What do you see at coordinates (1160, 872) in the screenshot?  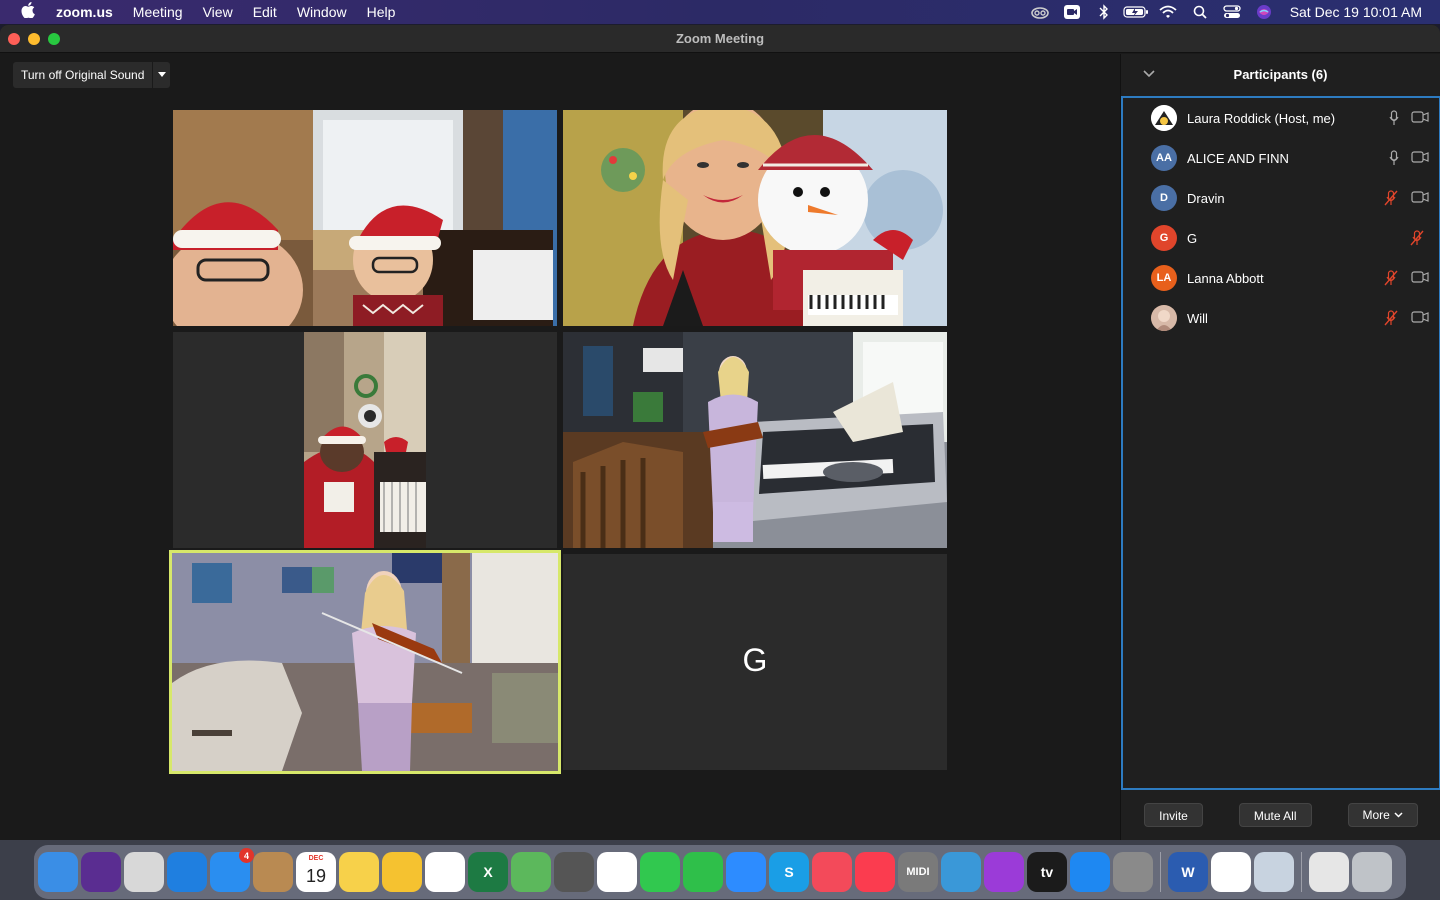 I see `dock-separator` at bounding box center [1160, 872].